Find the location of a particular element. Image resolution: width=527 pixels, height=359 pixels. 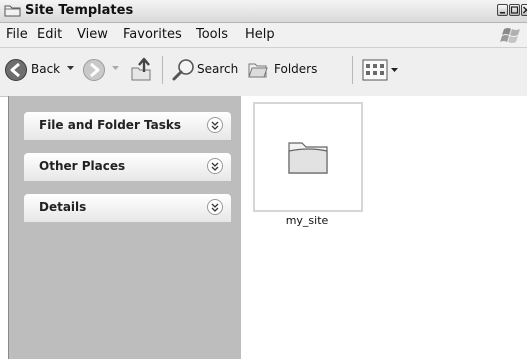

forward-arrow-icon is located at coordinates (94, 70).